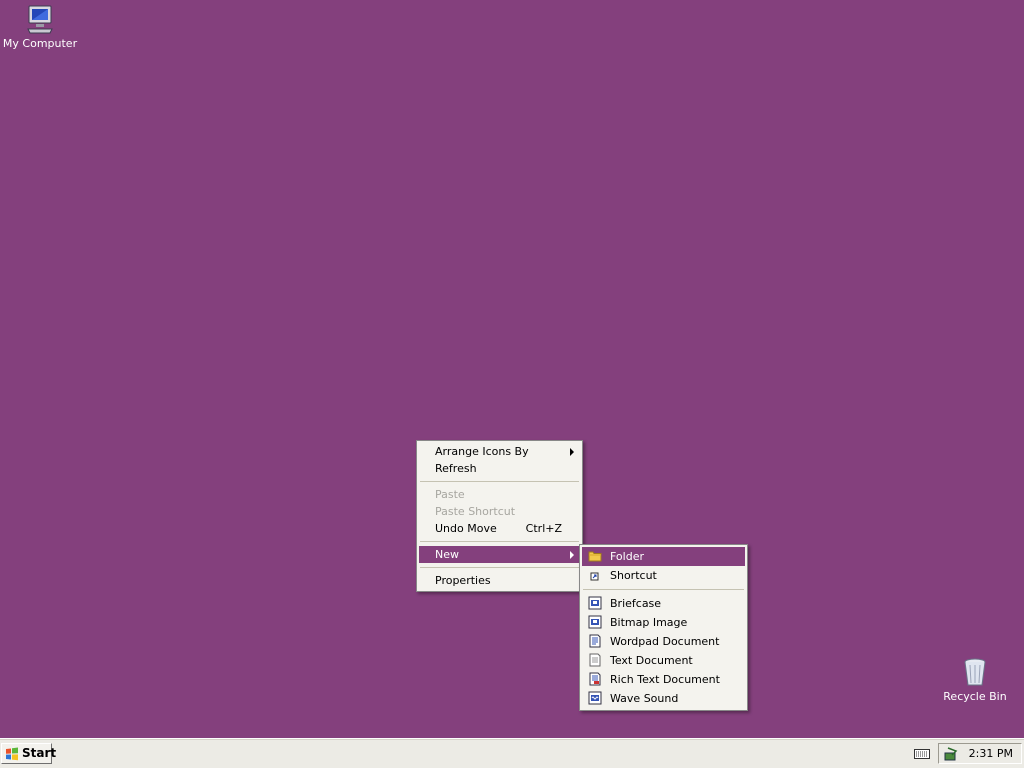 The width and height of the screenshot is (1024, 768). Describe the element at coordinates (595, 556) in the screenshot. I see `folder-icon` at that location.